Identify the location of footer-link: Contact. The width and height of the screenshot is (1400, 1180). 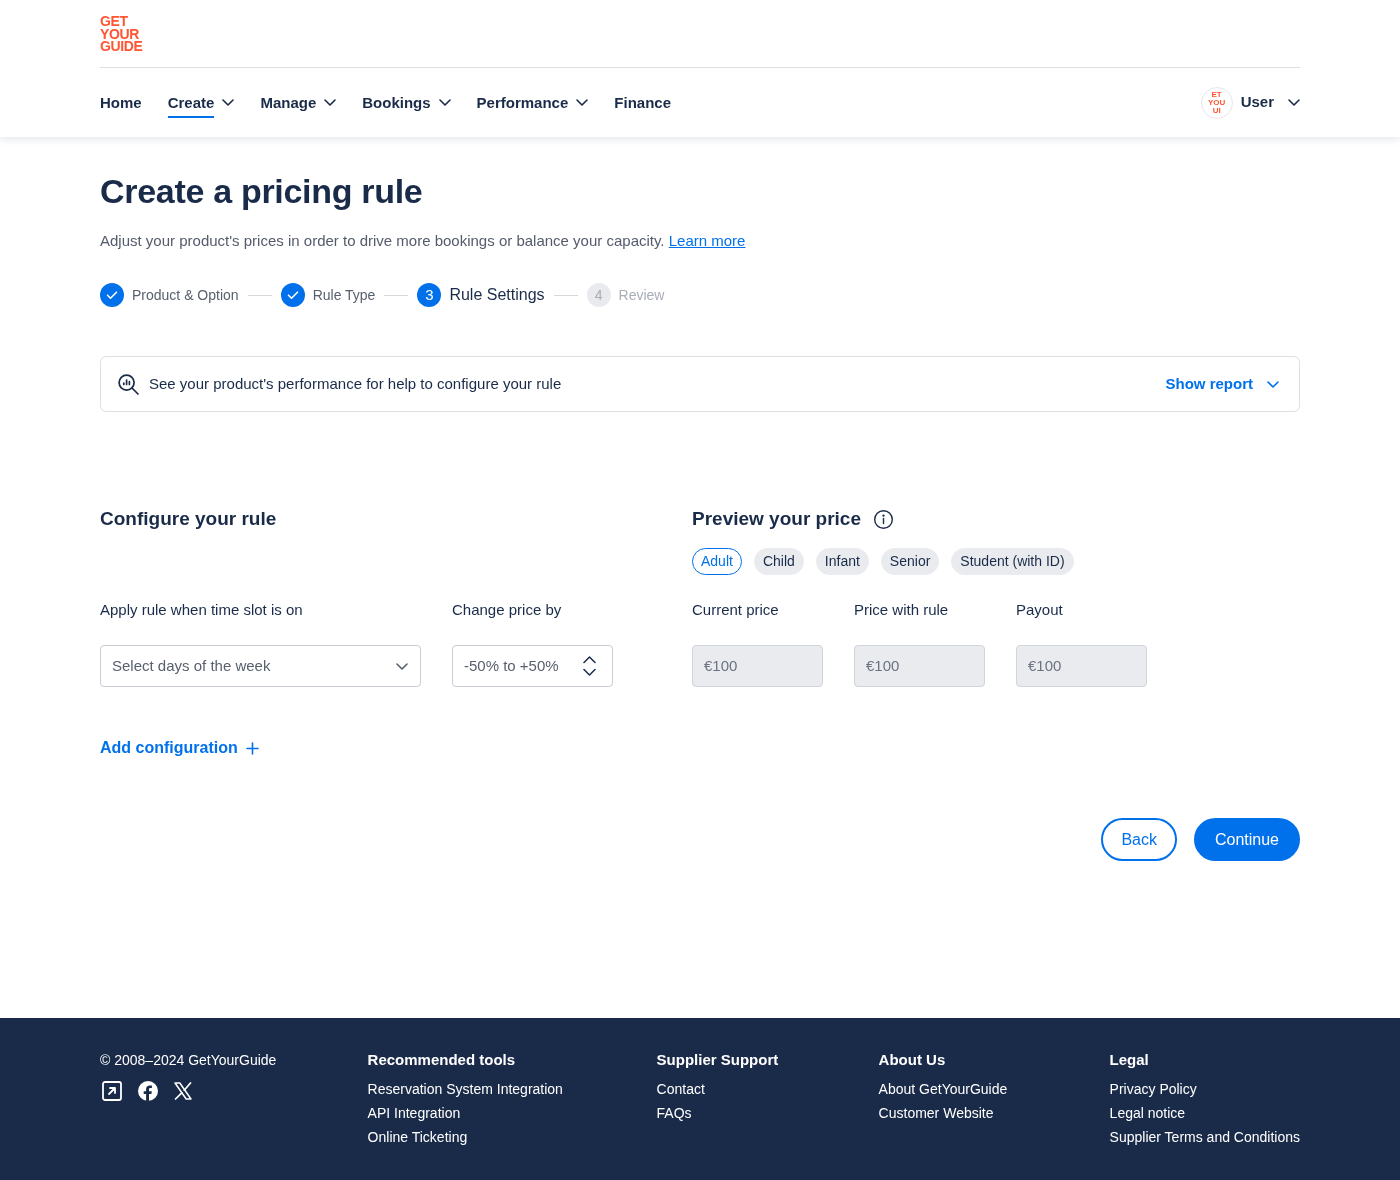
(680, 1089).